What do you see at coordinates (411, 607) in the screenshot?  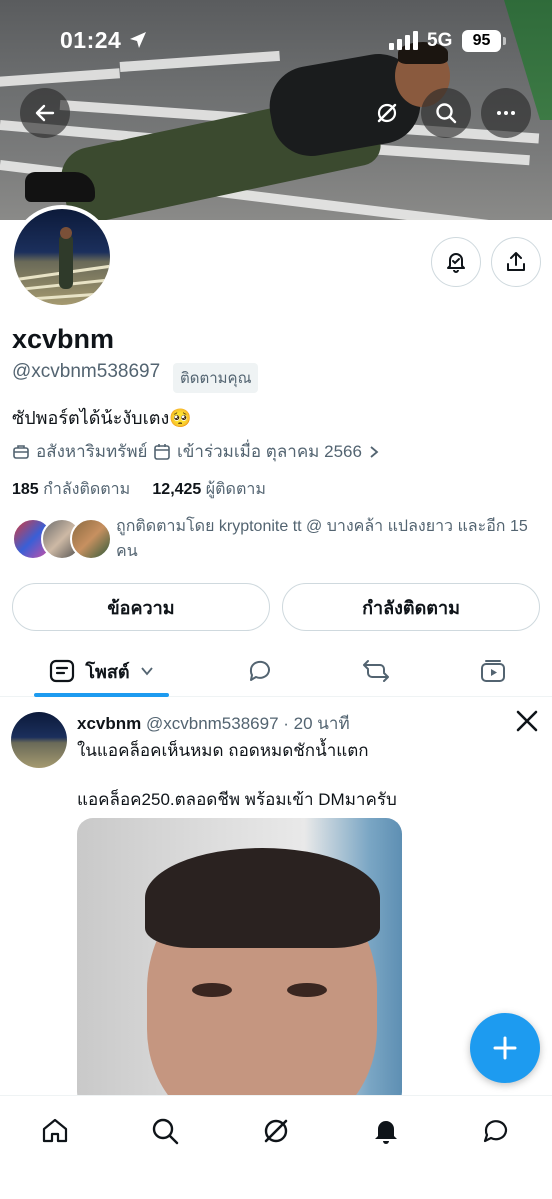 I see `following-button: กำลังติดตาม` at bounding box center [411, 607].